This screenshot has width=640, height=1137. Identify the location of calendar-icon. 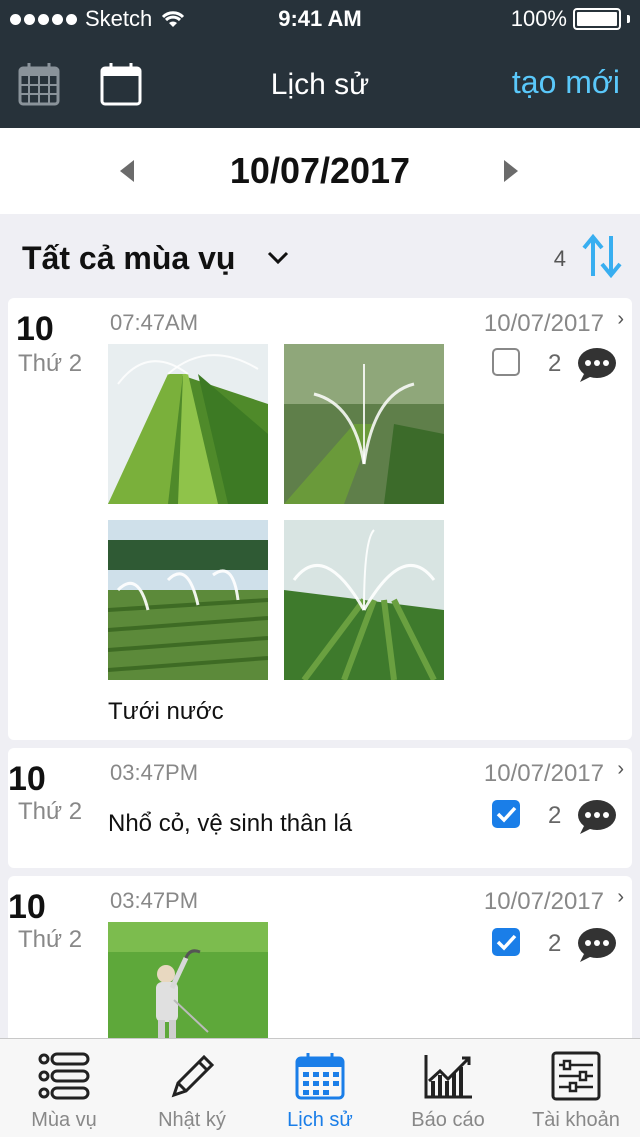
(320, 1076).